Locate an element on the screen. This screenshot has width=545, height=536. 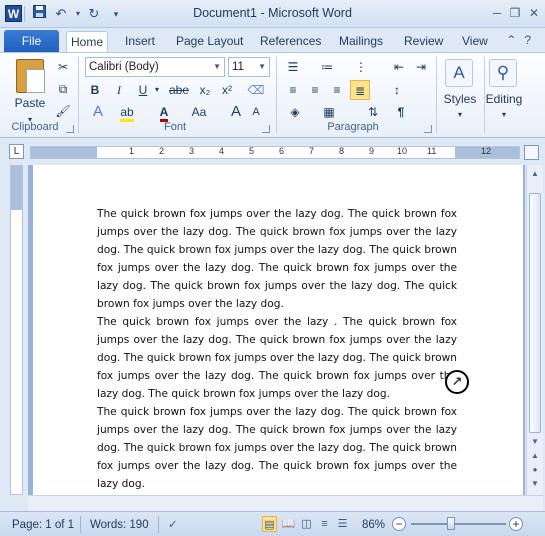
subscript-button: x₂ is located at coordinates (205, 90).